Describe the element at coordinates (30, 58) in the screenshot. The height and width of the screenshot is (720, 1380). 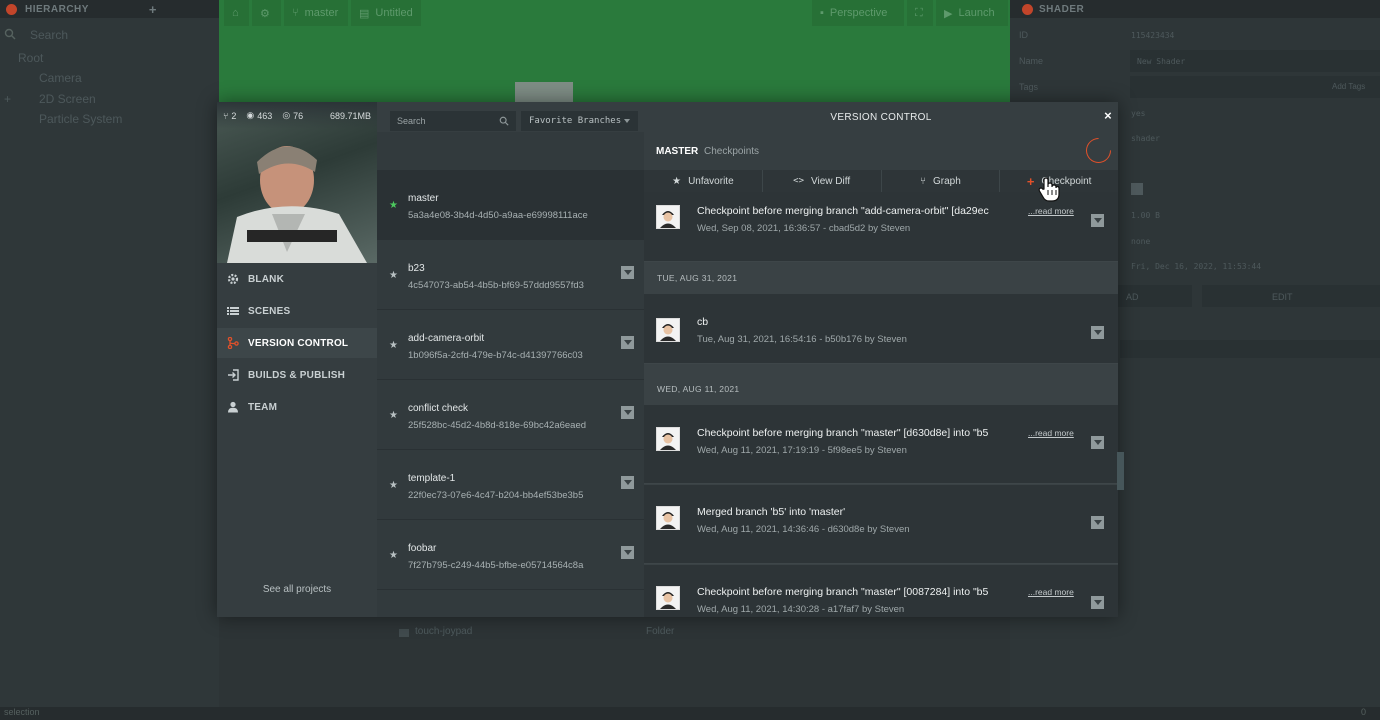
I see `hierarchy-item-root: Root` at that location.